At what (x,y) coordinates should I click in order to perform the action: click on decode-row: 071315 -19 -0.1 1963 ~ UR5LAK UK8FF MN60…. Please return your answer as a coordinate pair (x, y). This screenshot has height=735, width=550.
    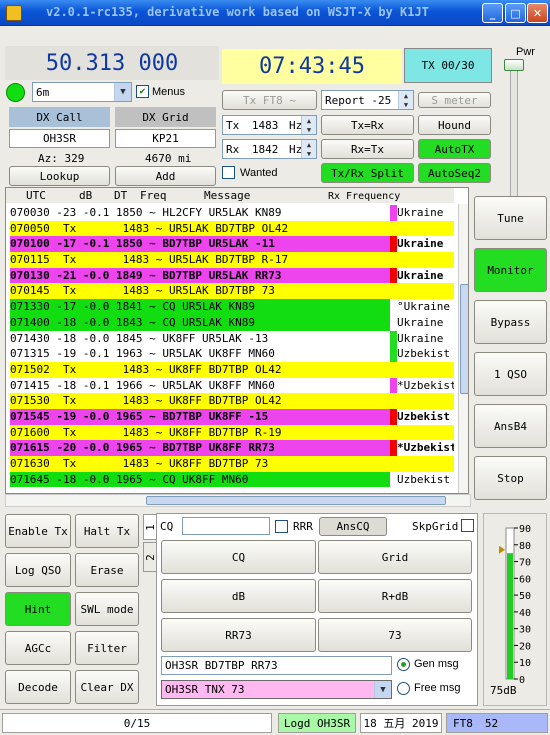
    Looking at the image, I should click on (232, 354).